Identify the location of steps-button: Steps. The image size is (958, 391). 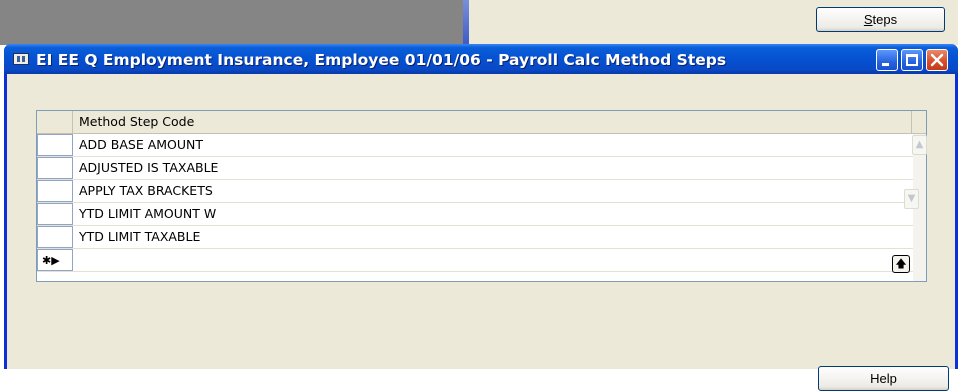
(880, 19).